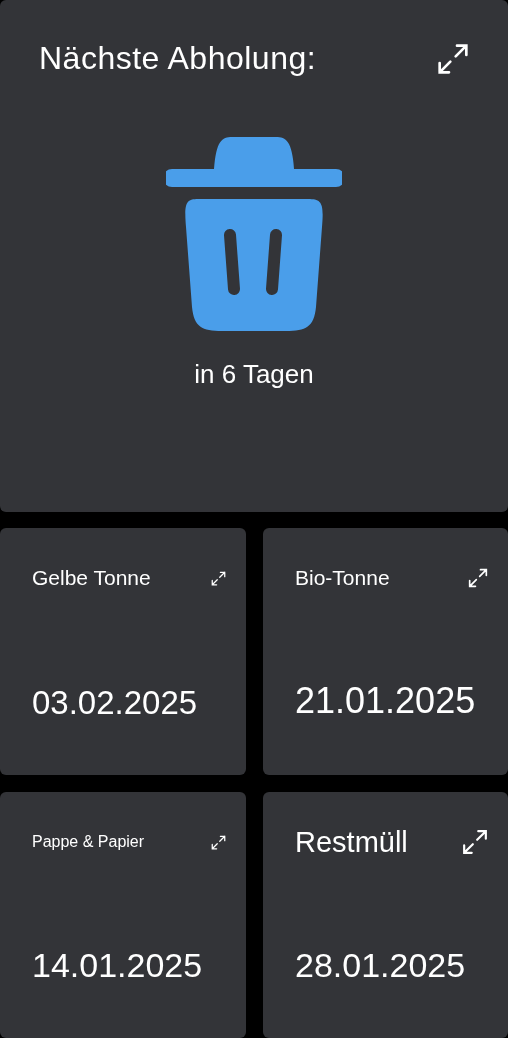 The image size is (508, 1038). What do you see at coordinates (386, 701) in the screenshot?
I see `pickup-date: 21.01.2025` at bounding box center [386, 701].